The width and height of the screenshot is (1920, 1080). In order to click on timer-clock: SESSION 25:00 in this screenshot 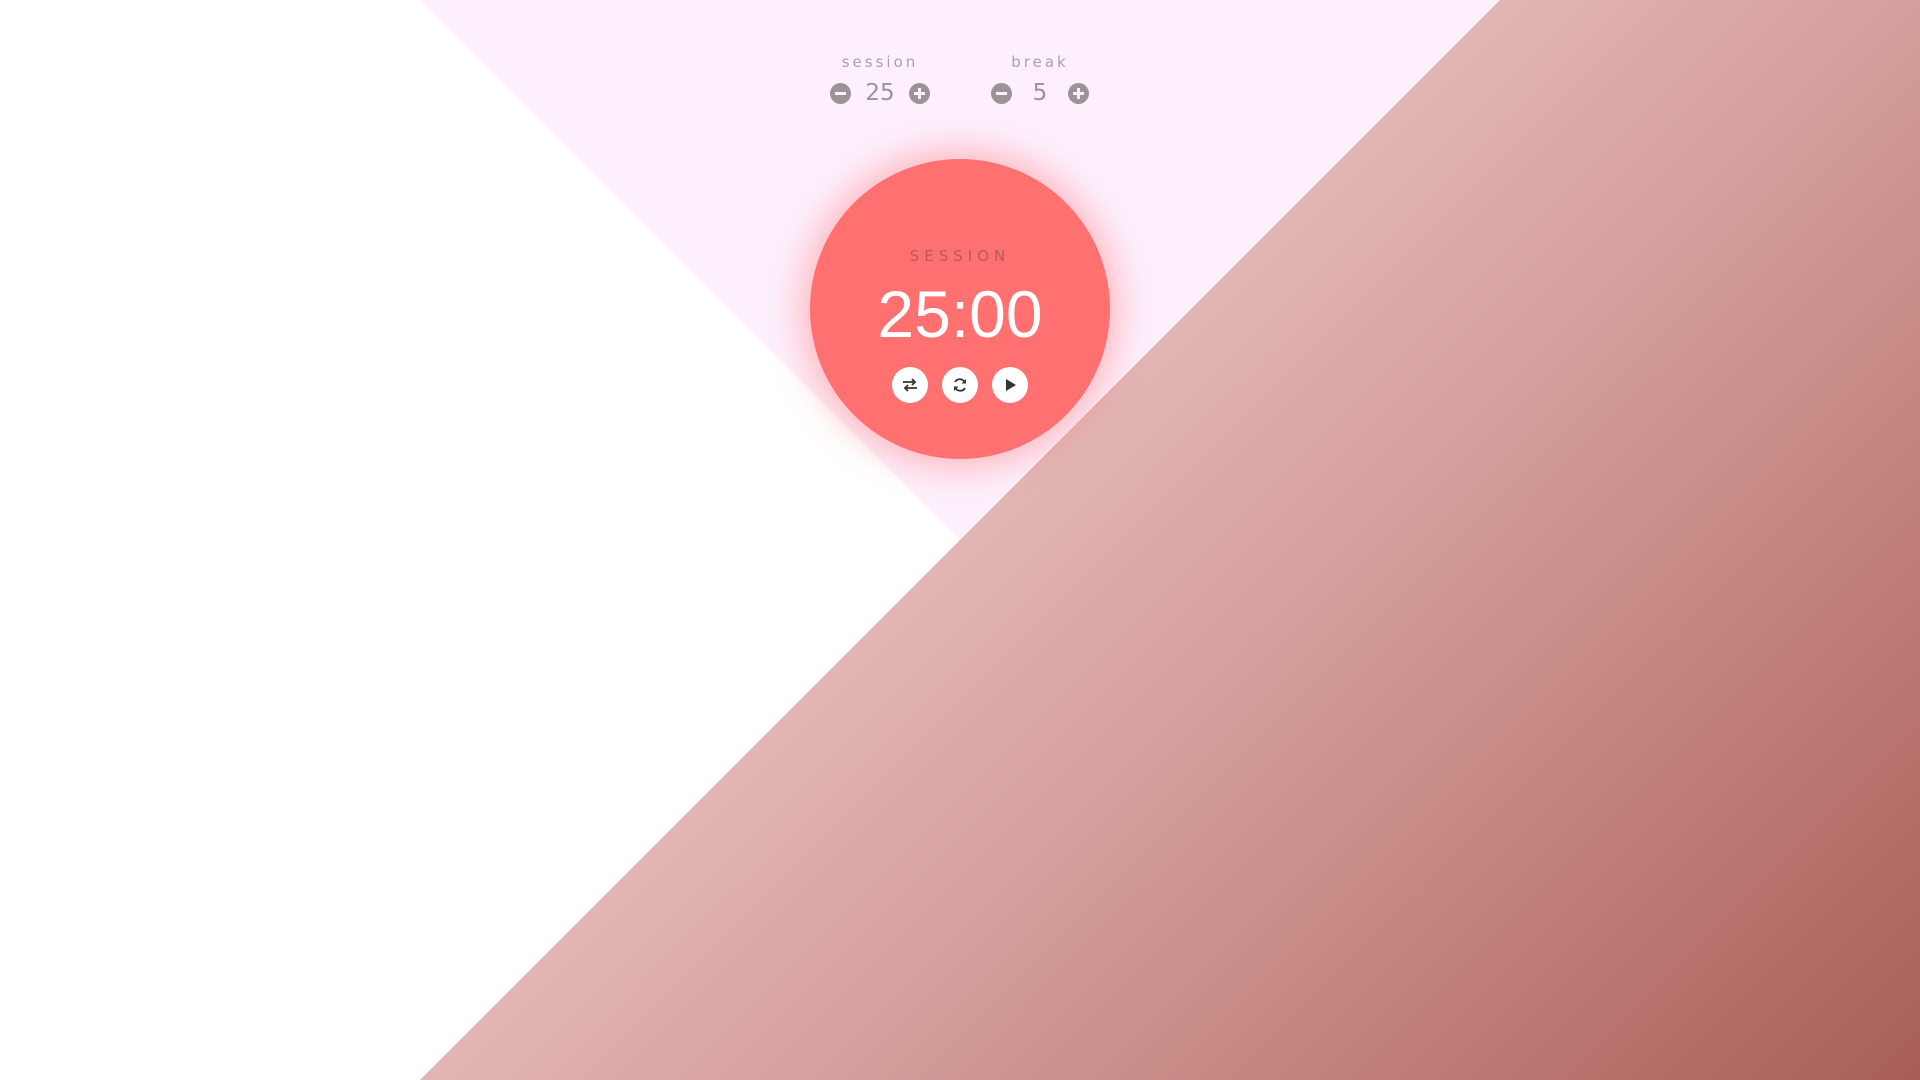, I will do `click(960, 309)`.